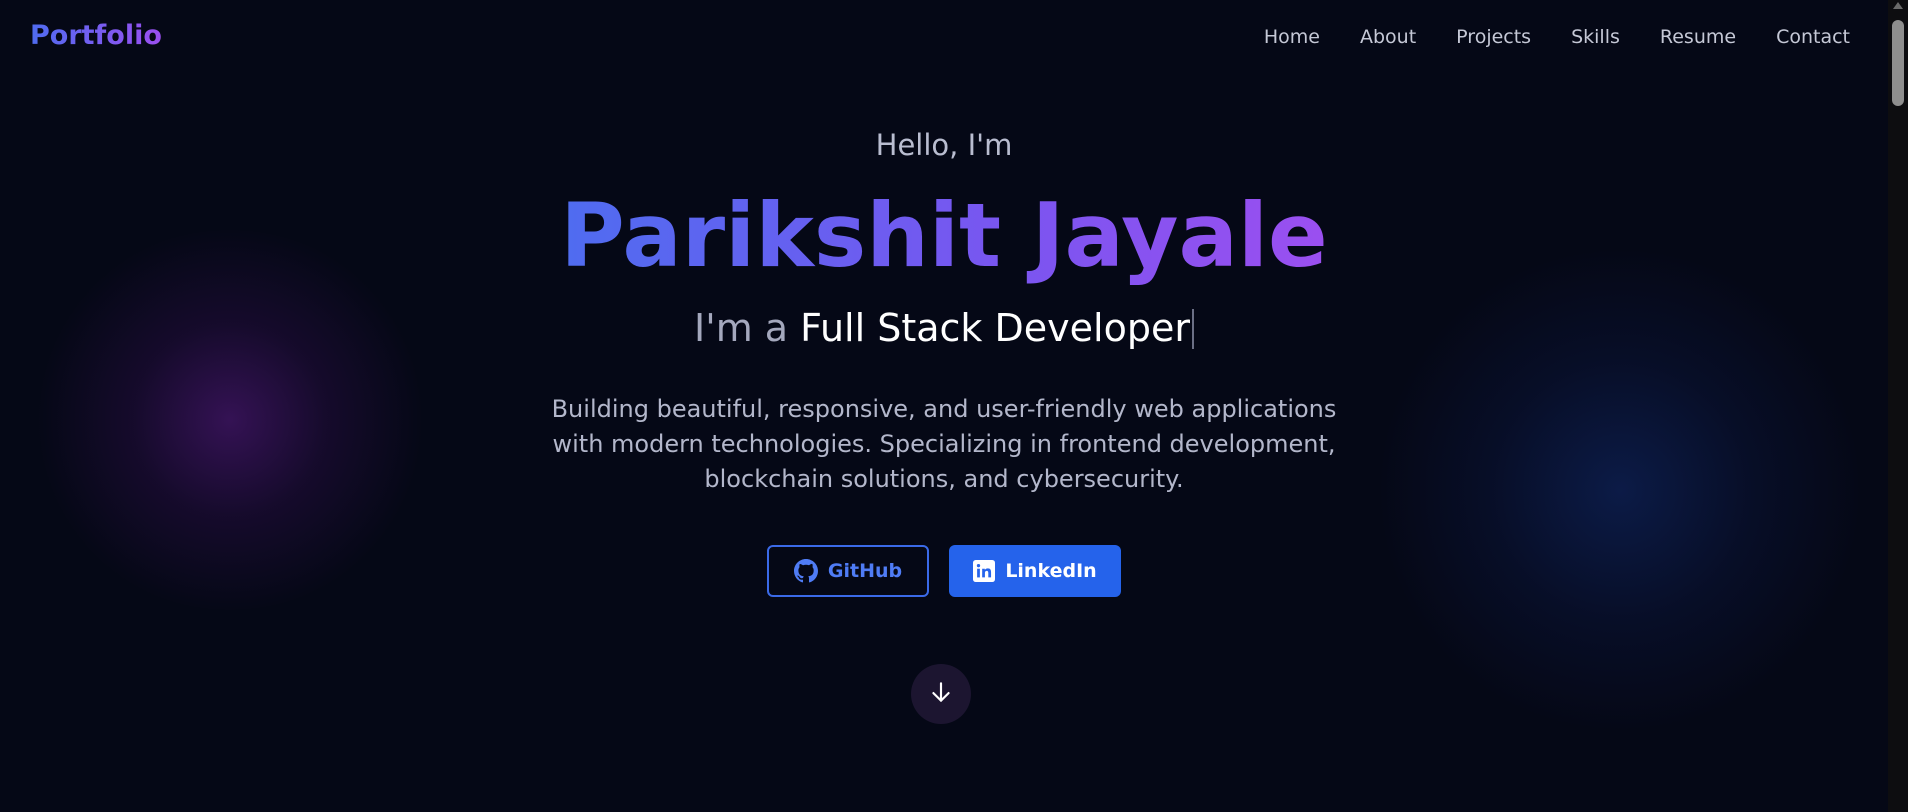  I want to click on nav-link-contact: Contact, so click(1813, 37).